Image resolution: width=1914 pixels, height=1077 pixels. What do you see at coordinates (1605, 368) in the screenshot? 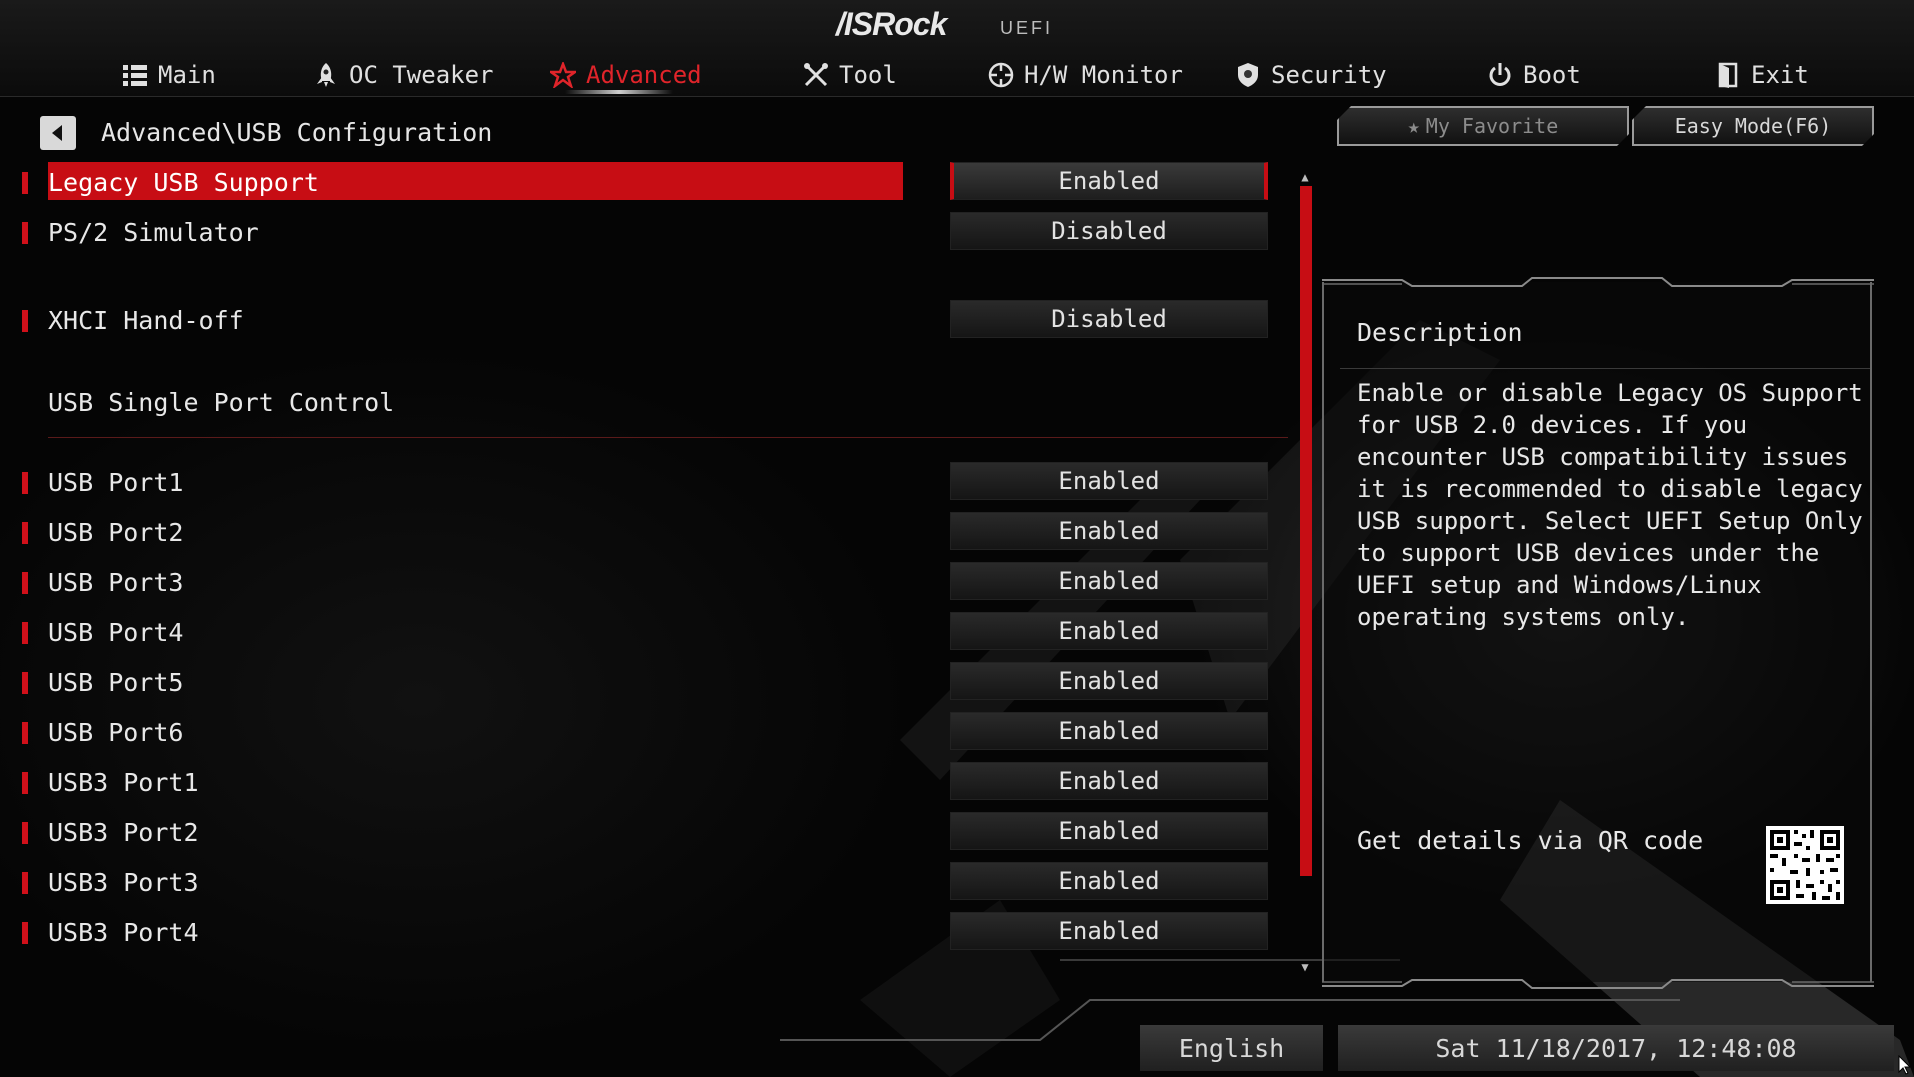
I see `description-divider` at bounding box center [1605, 368].